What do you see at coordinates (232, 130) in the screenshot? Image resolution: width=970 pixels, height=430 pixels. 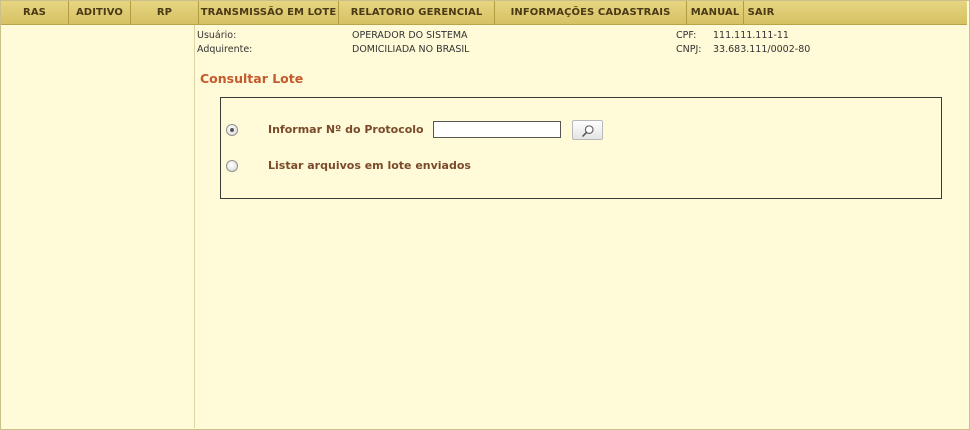 I see `radio-informar-protocolo` at bounding box center [232, 130].